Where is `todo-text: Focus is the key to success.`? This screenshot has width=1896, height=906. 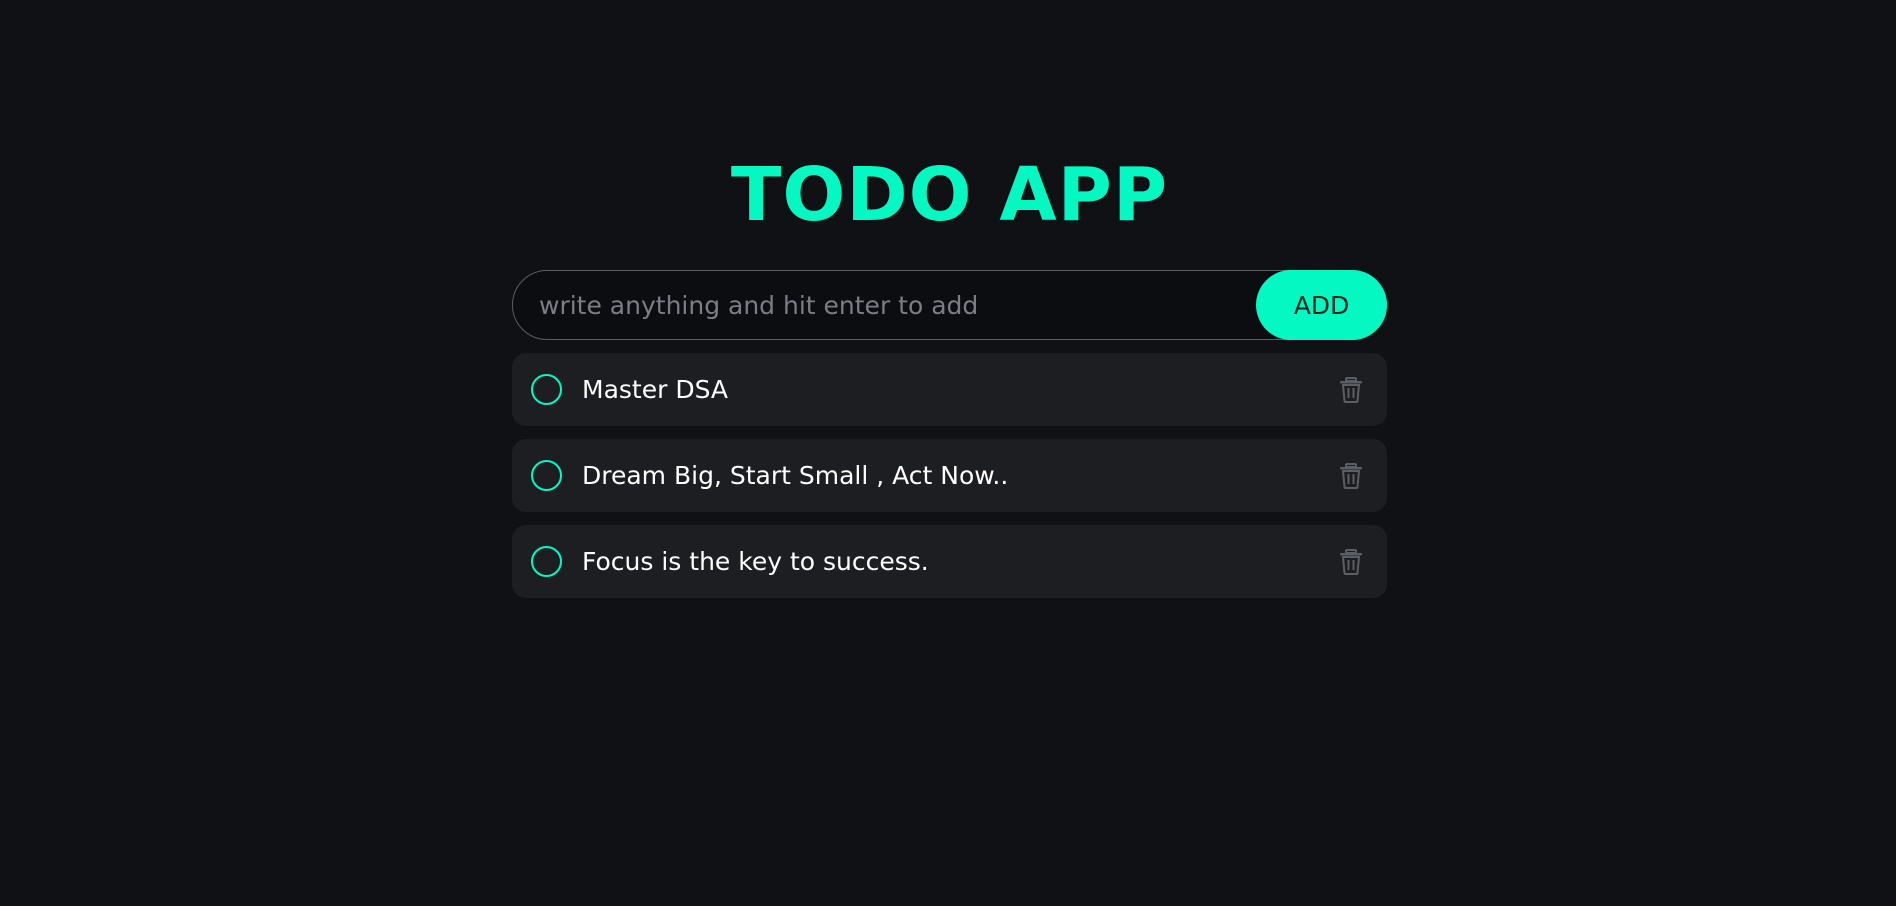
todo-text: Focus is the key to success. is located at coordinates (755, 561).